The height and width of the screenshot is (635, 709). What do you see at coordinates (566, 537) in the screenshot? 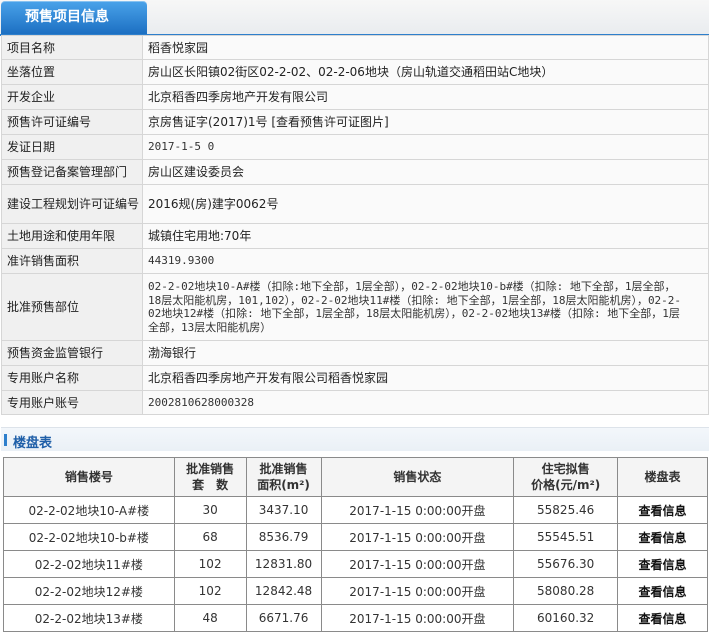
I see `cell-price: 55545.51` at bounding box center [566, 537].